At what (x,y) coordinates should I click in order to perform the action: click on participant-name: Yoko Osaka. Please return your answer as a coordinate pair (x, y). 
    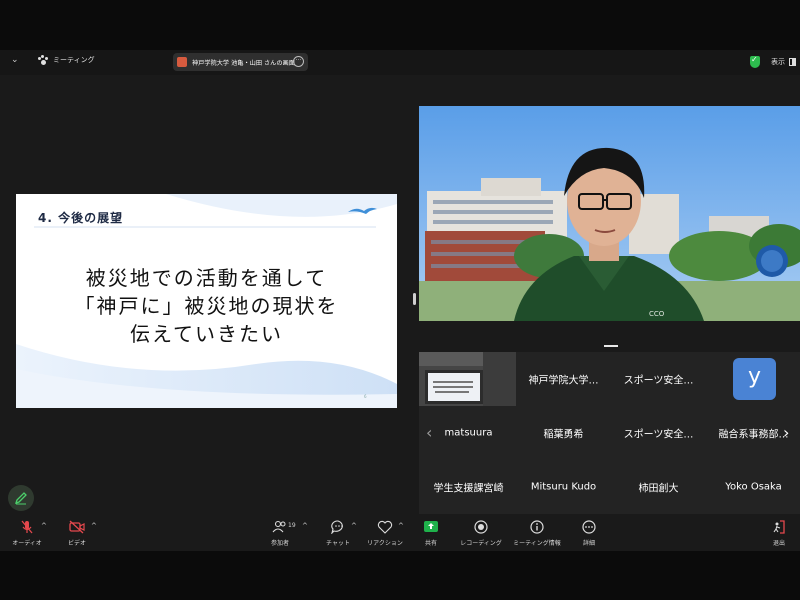
    Looking at the image, I should click on (753, 487).